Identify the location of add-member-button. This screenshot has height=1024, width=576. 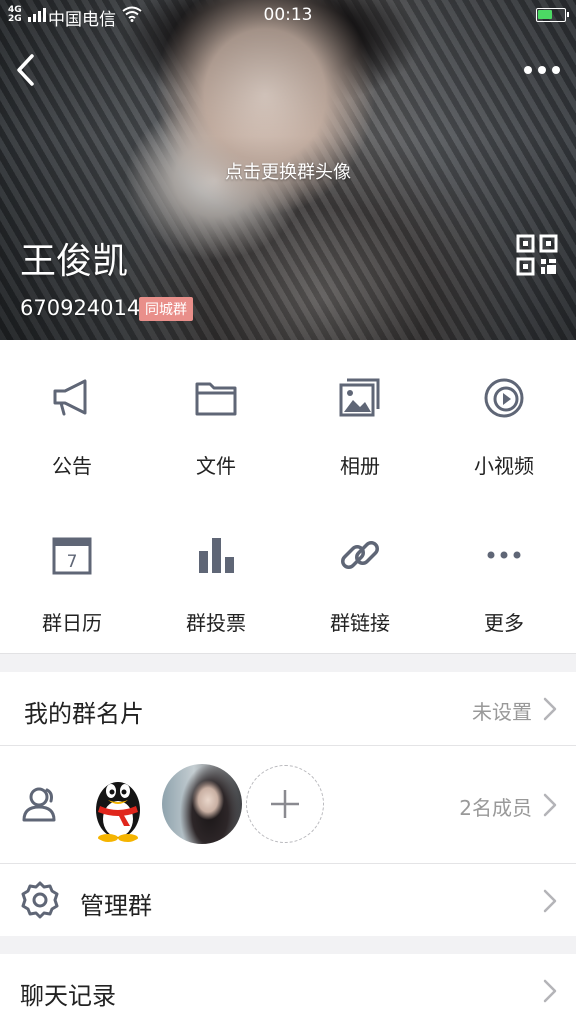
(285, 804).